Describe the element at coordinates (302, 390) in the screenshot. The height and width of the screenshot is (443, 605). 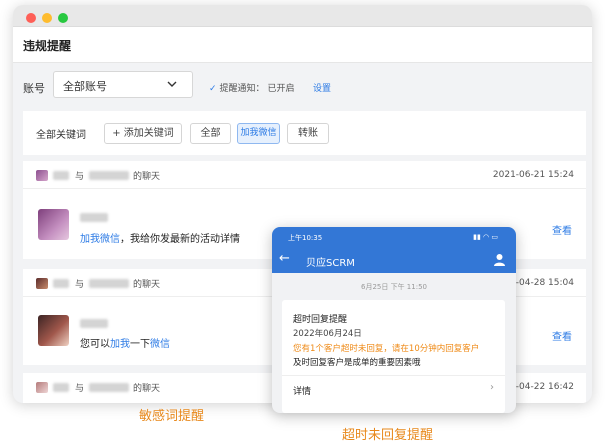
I see `detail-link: 详情` at that location.